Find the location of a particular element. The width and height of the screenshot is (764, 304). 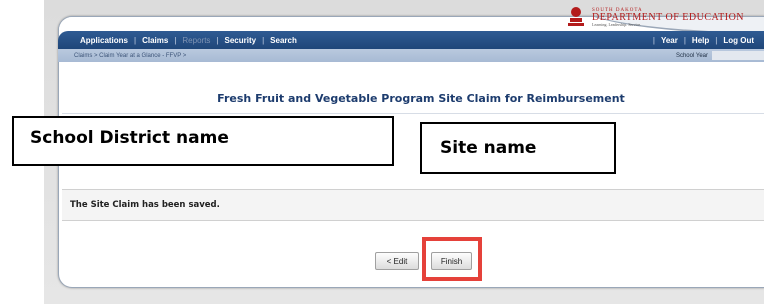

school-year-label: School Year is located at coordinates (691, 55).